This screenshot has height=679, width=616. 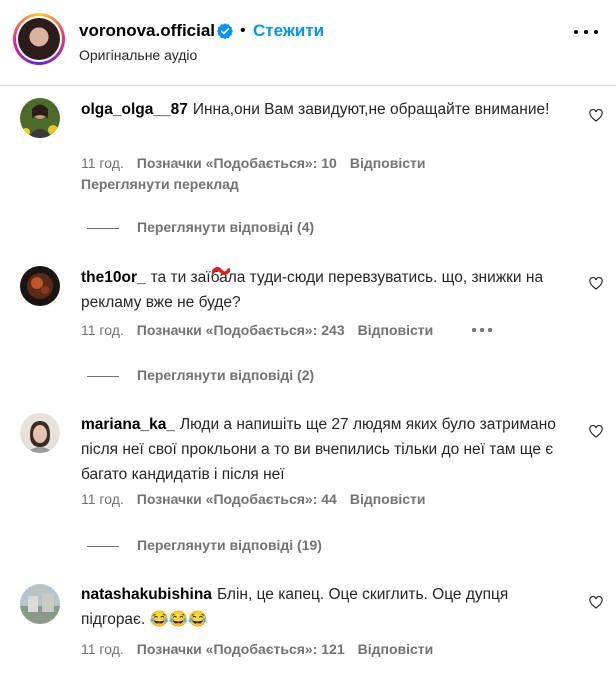 What do you see at coordinates (308, 85) in the screenshot?
I see `header-divider` at bounding box center [308, 85].